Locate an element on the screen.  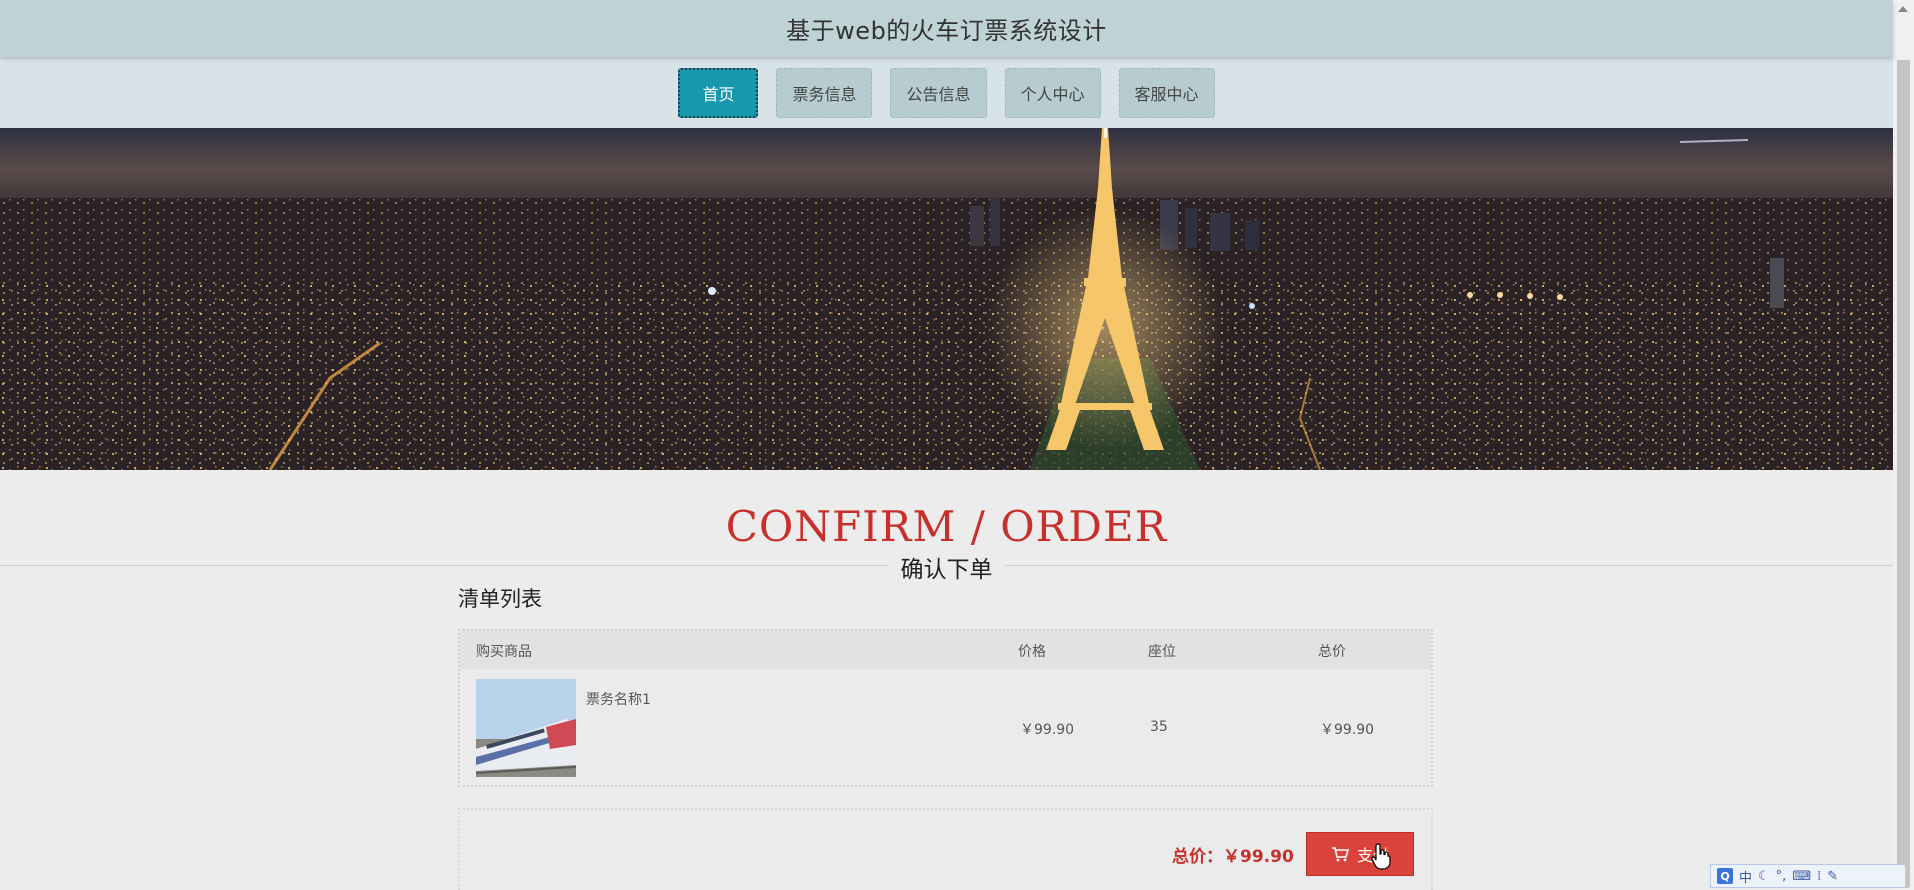
ime-mode-label: 中 is located at coordinates (1745, 876).